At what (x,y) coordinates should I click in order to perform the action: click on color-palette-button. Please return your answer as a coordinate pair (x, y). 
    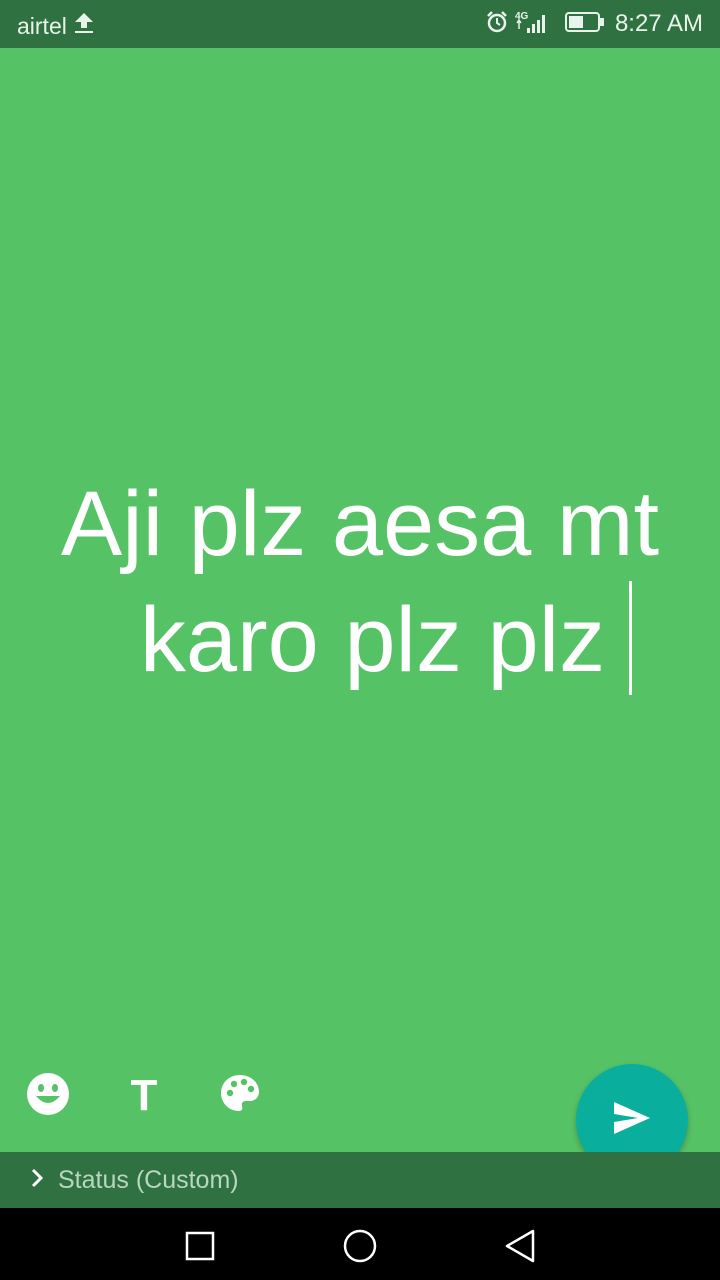
    Looking at the image, I should click on (240, 1096).